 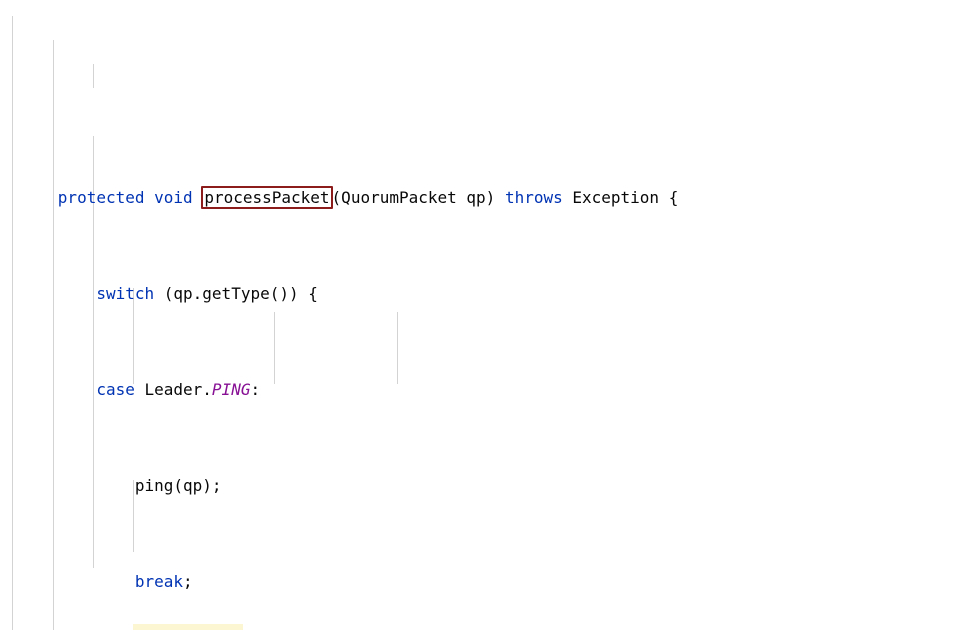 I want to click on token-tail: :, so click(x=255, y=389).